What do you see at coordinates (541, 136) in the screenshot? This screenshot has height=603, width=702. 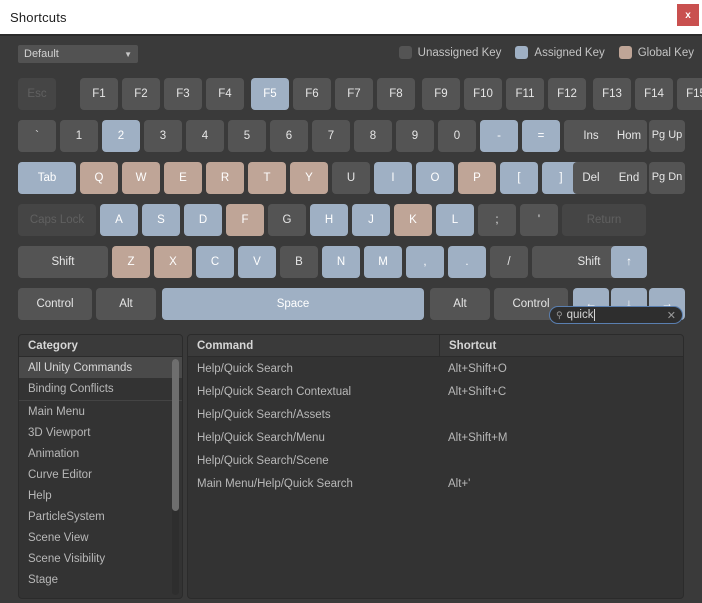 I see `key-=: =` at bounding box center [541, 136].